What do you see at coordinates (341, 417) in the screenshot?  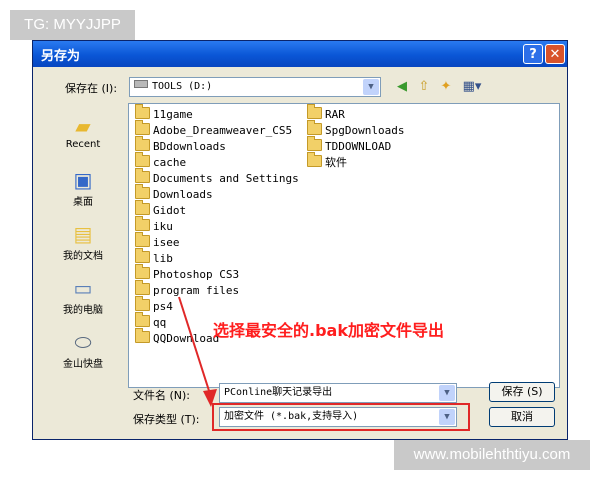 I see `highlight-box` at bounding box center [341, 417].